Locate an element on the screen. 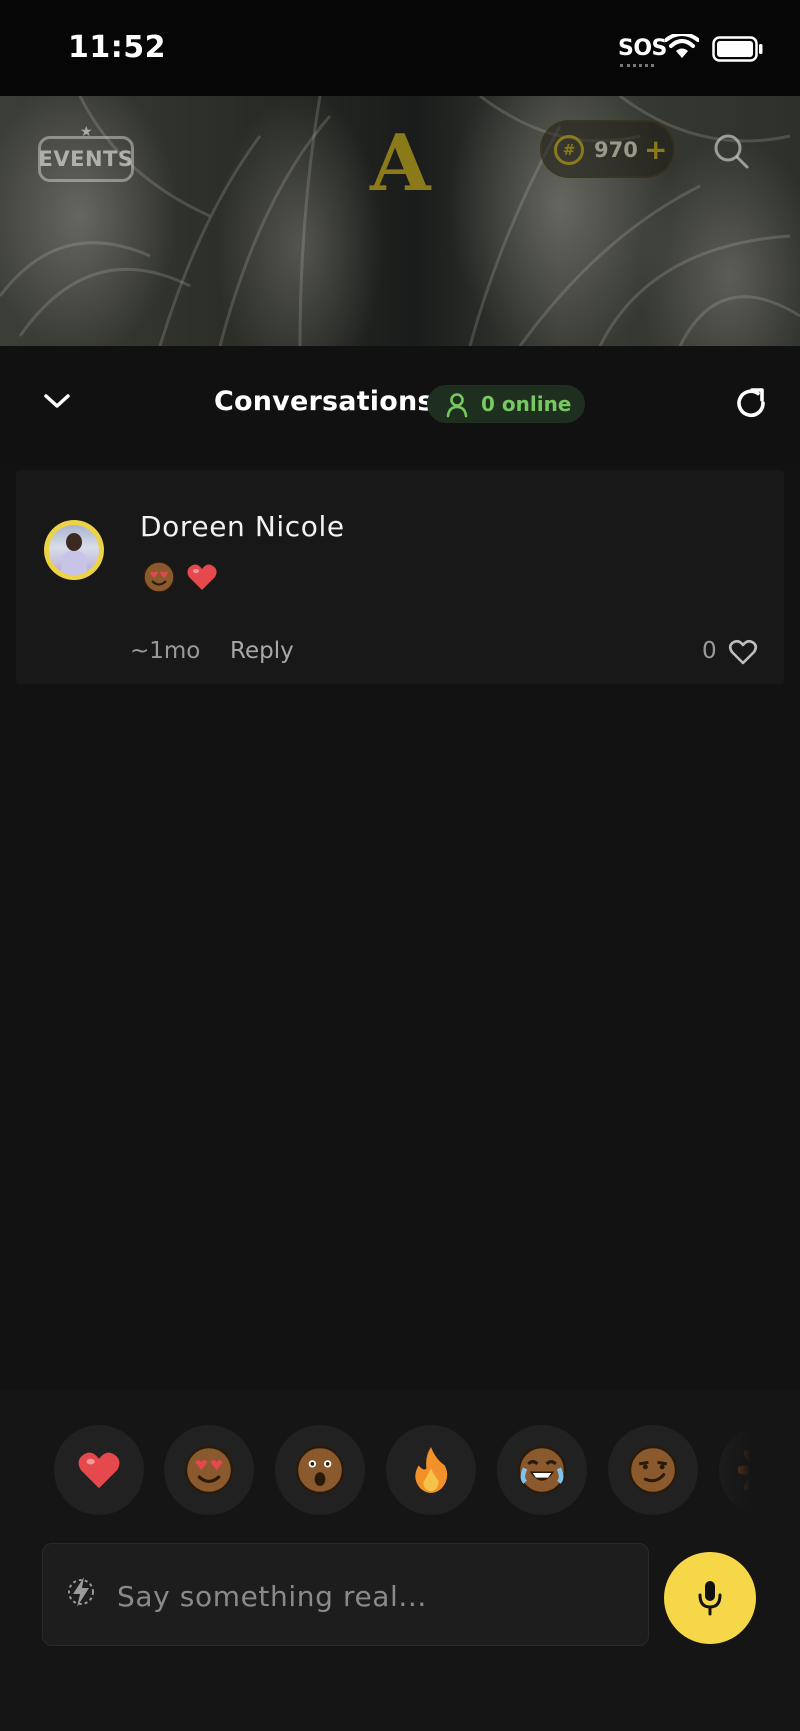  app-logo: A is located at coordinates (400, 163).